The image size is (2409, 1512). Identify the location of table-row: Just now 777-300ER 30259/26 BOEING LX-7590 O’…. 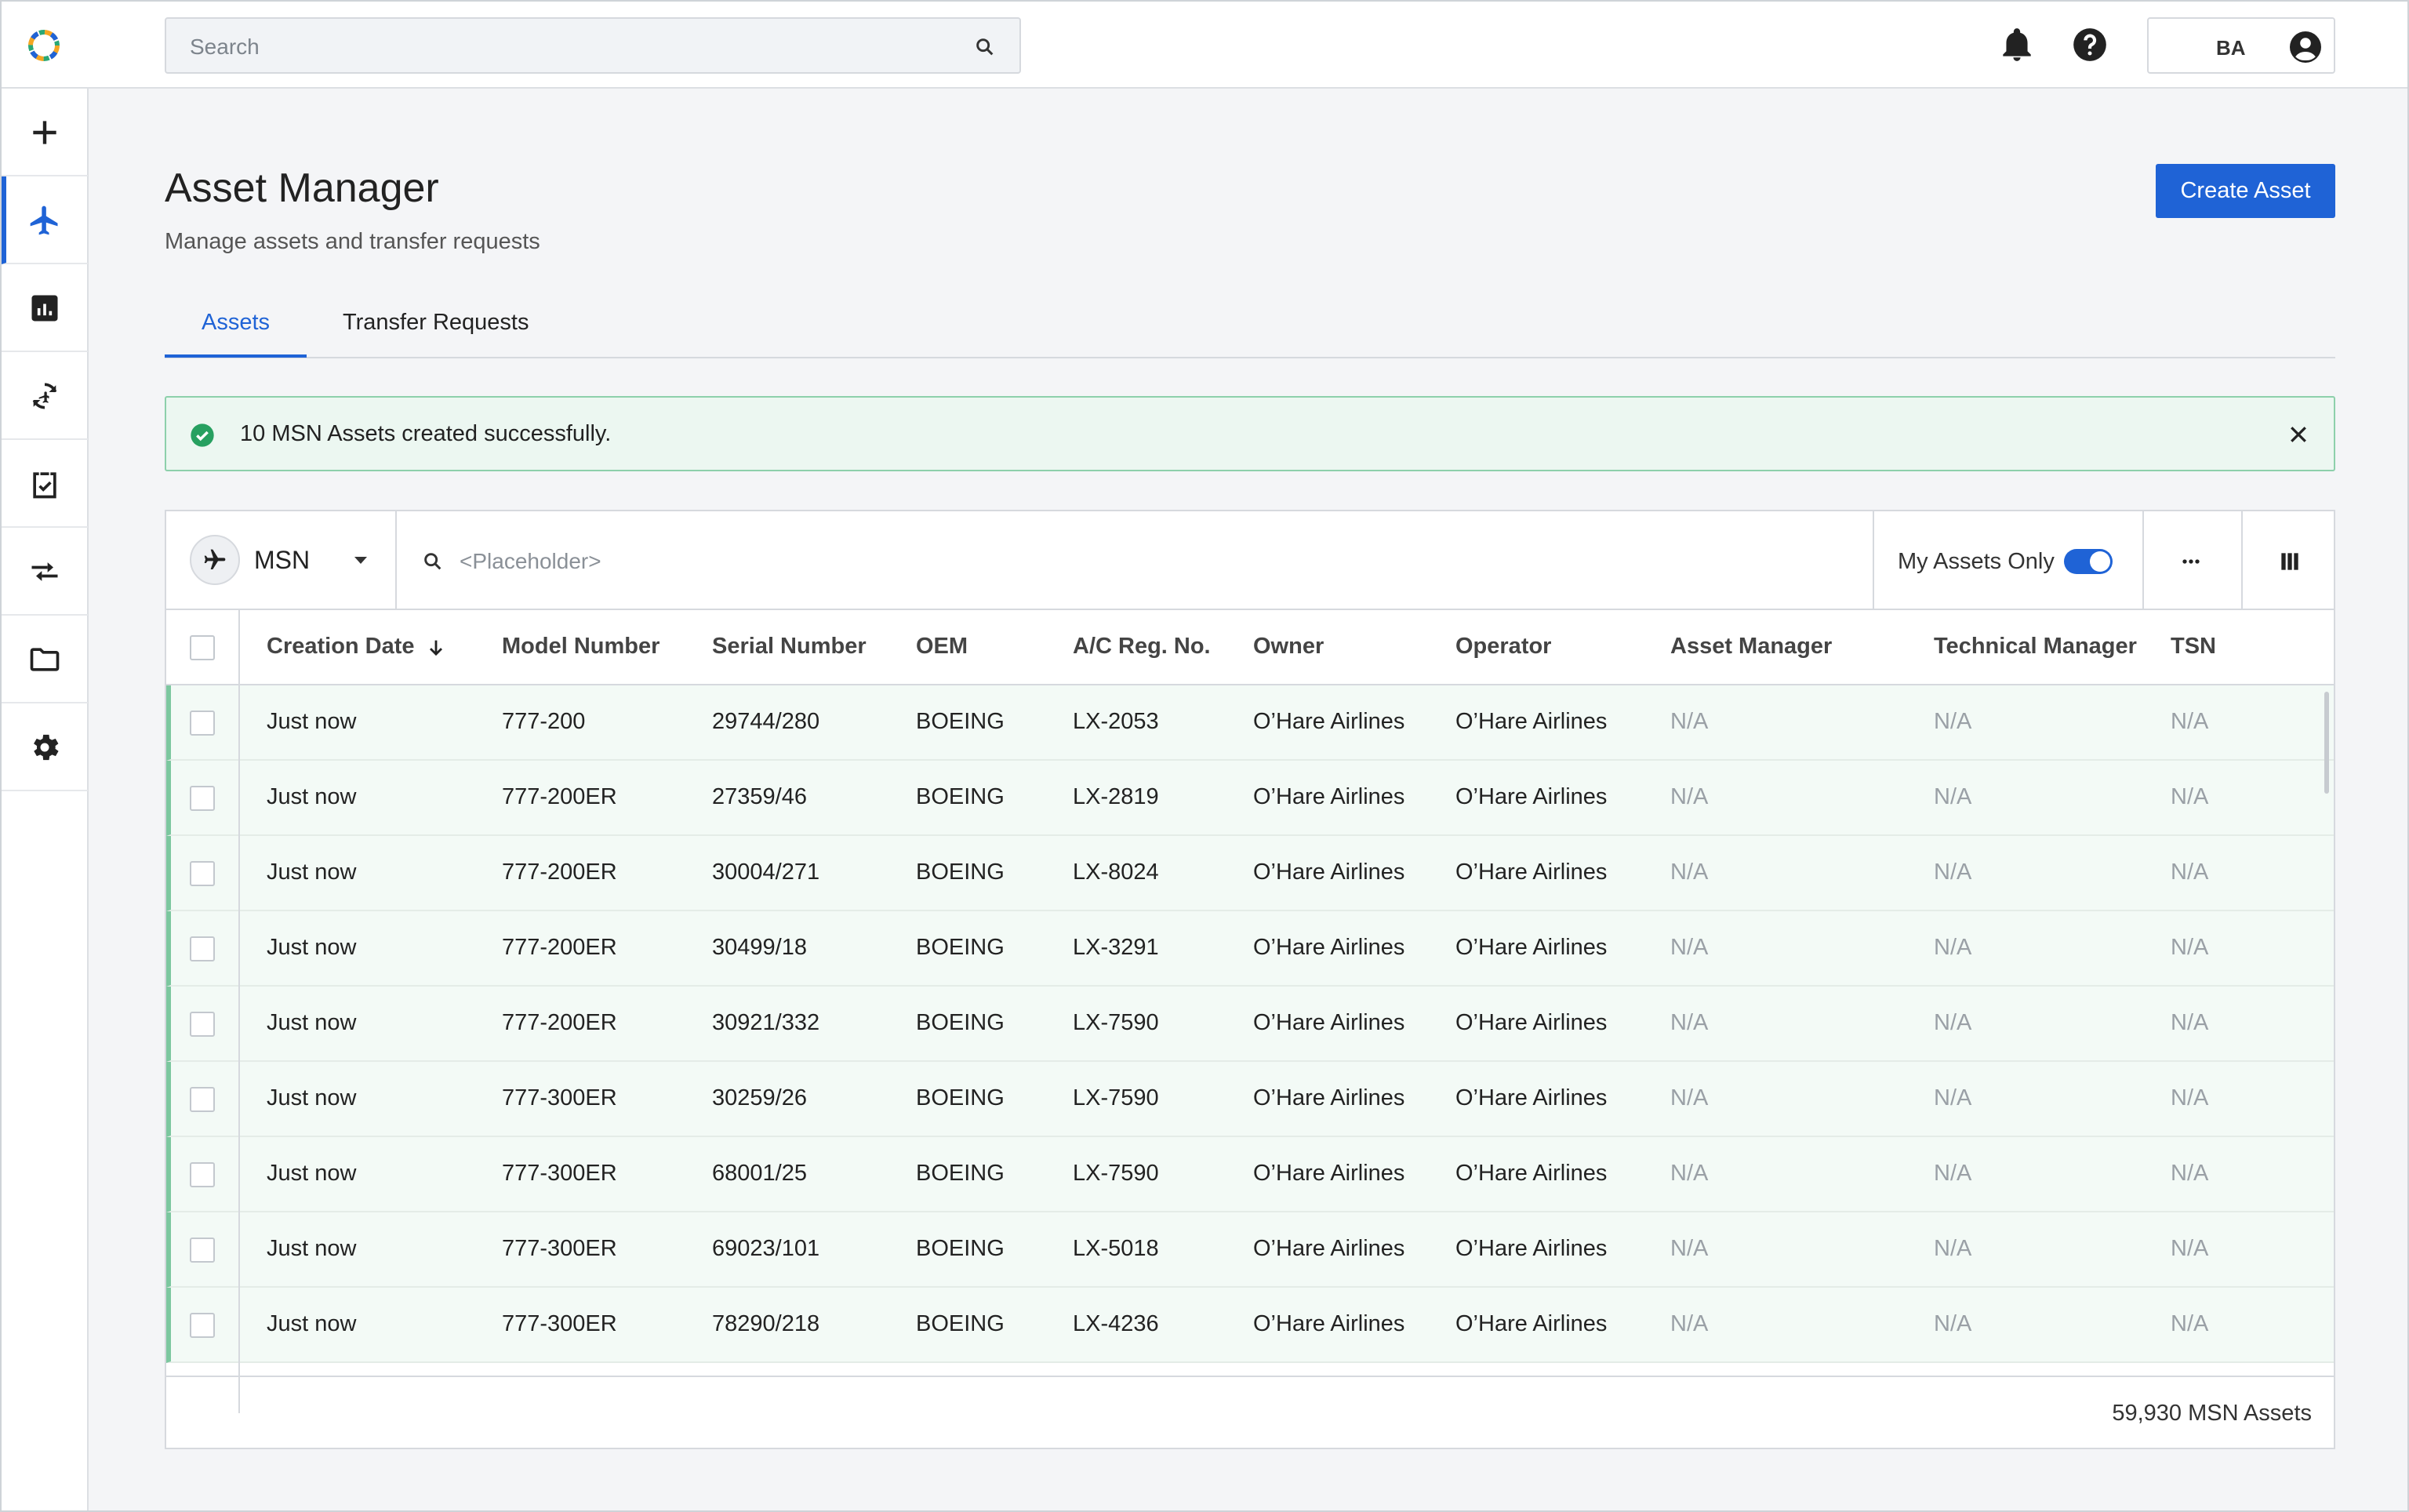
(1250, 1099).